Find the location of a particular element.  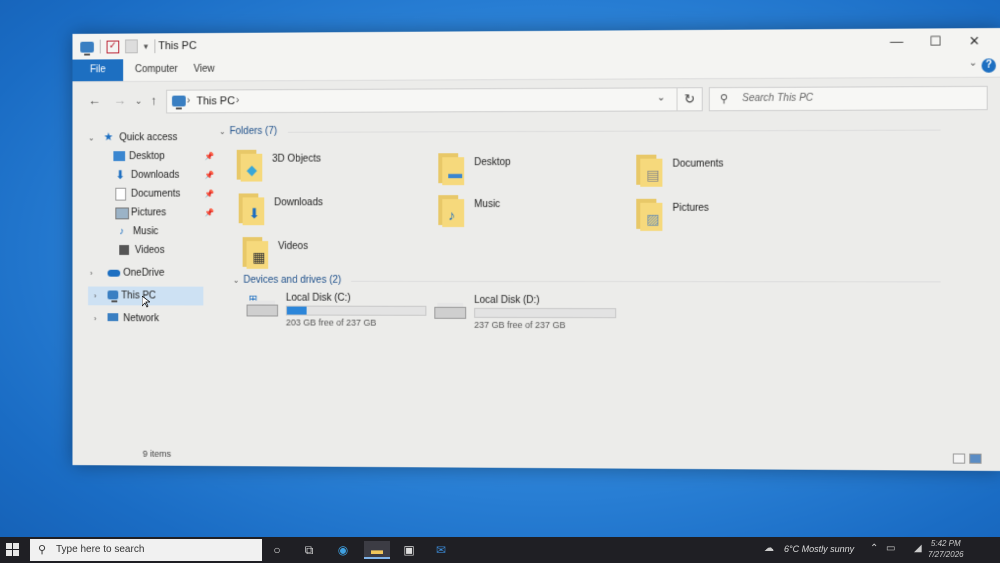

sidebar-label: Desktop is located at coordinates (147, 156).